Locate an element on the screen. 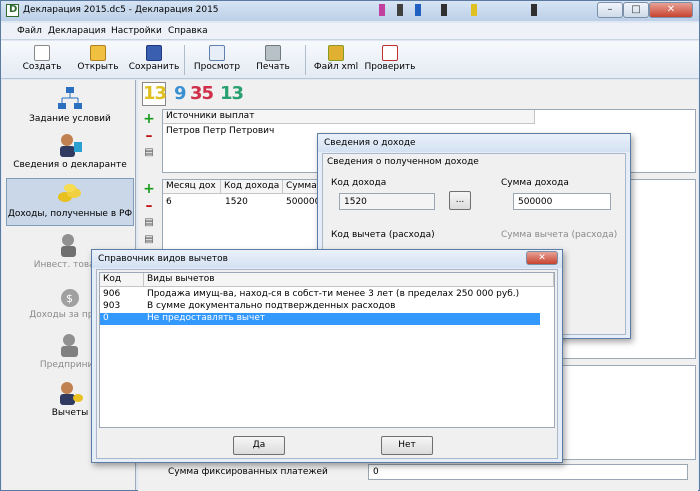 The width and height of the screenshot is (700, 491). check-button: Проверить is located at coordinates (390, 60).